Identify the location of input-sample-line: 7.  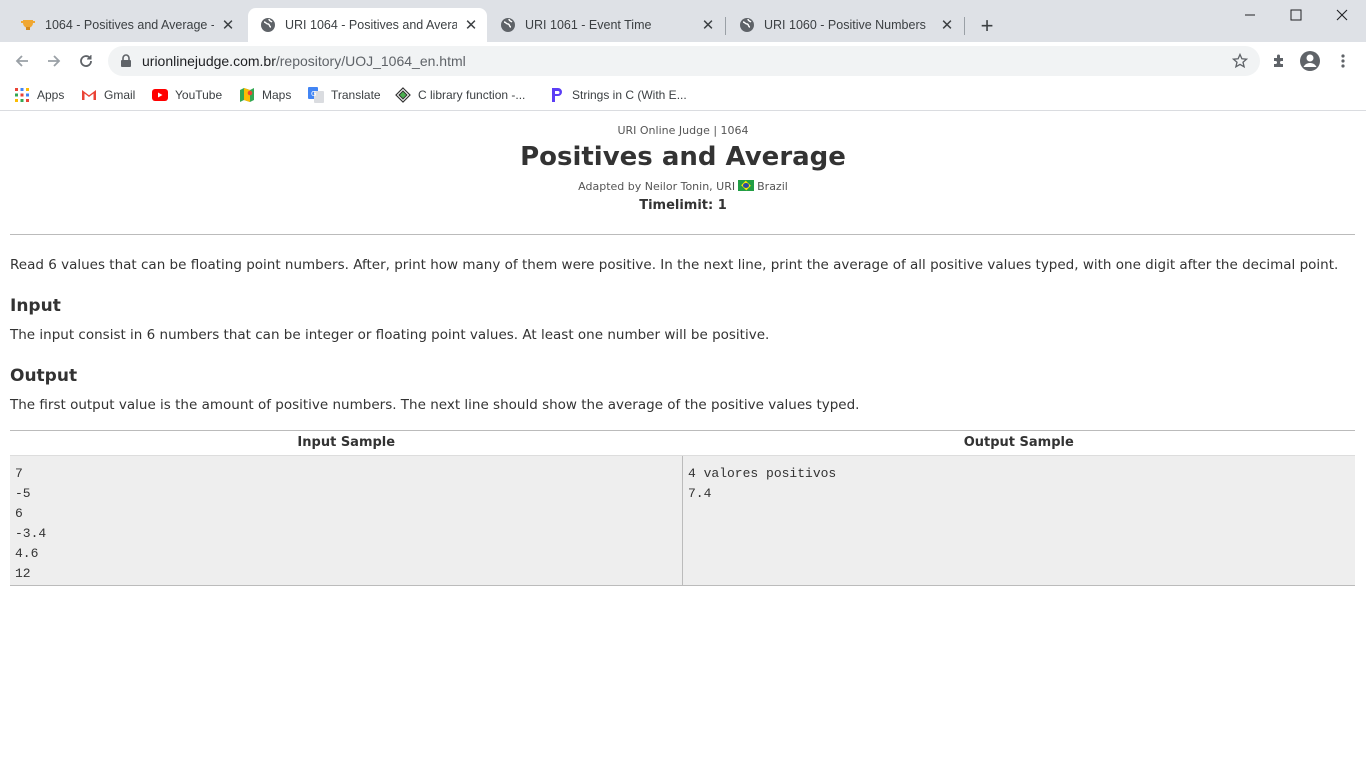
(19, 473).